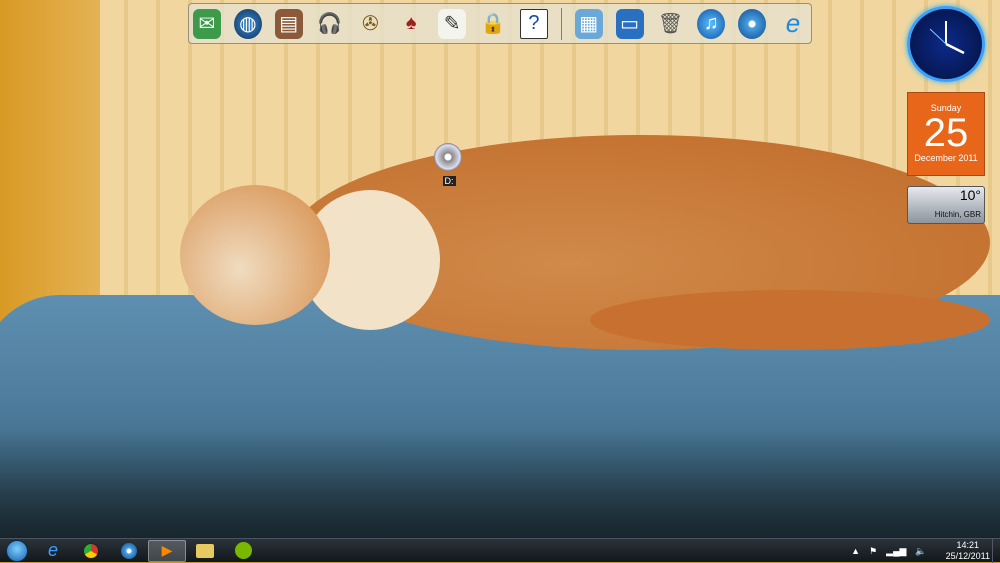  I want to click on taskbar-internet-explorer: e, so click(53, 551).